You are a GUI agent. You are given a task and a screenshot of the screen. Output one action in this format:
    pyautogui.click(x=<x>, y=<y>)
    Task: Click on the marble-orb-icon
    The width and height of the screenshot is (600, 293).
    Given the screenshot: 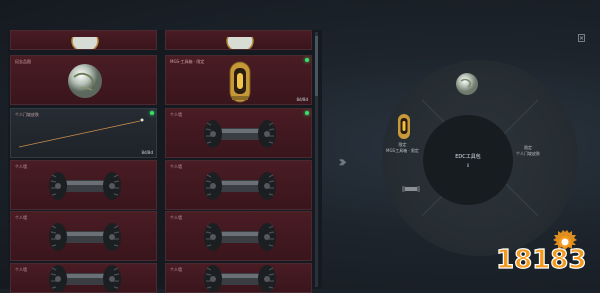 What is the action you would take?
    pyautogui.click(x=84, y=81)
    